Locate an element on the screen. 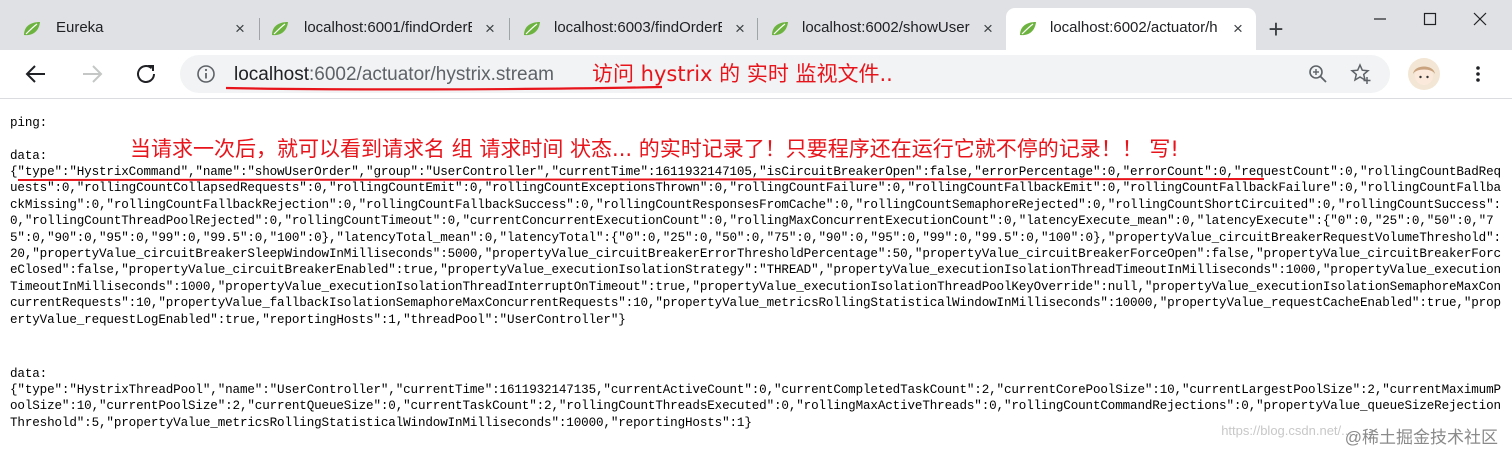 The image size is (1512, 452). url-host: localhost is located at coordinates (271, 74).